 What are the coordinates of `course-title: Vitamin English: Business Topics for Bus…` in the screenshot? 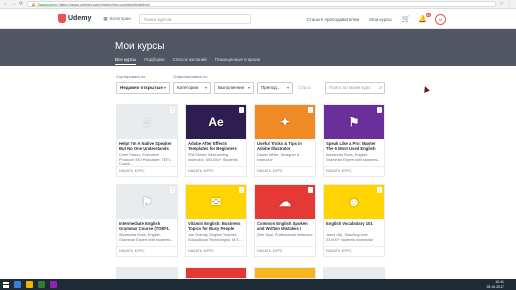 It's located at (216, 225).